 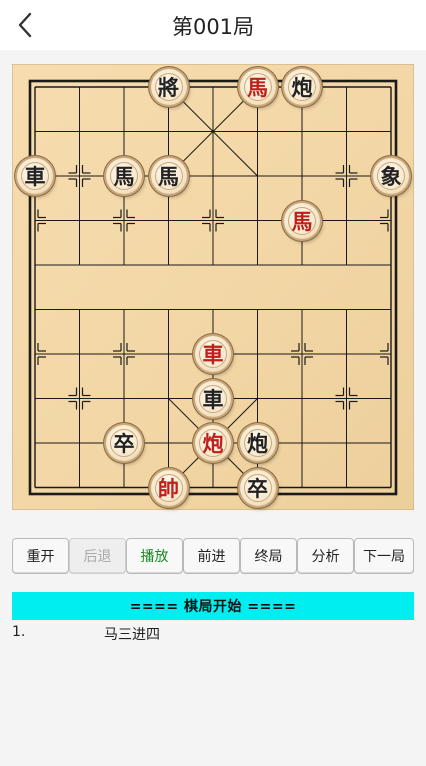 What do you see at coordinates (211, 556) in the screenshot?
I see `forward-button: 前进` at bounding box center [211, 556].